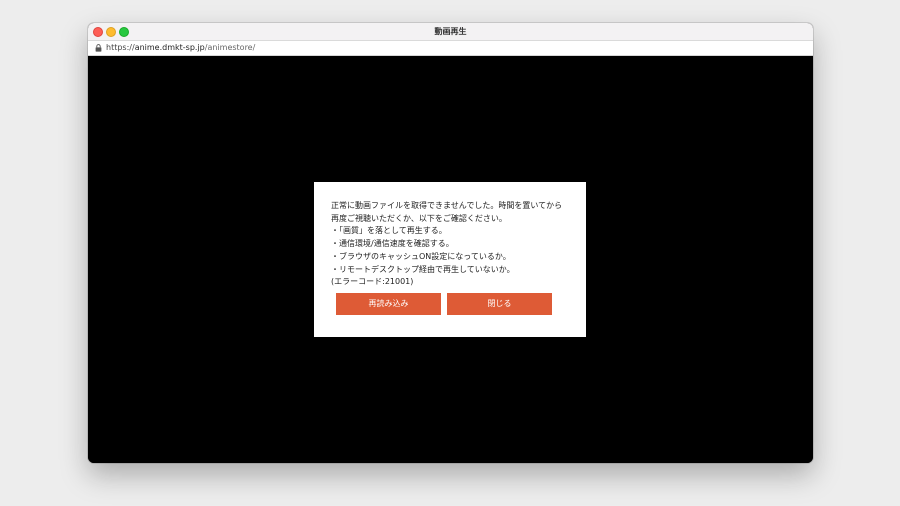 The width and height of the screenshot is (900, 506). What do you see at coordinates (421, 256) in the screenshot?
I see `error-message-line: ・ブラウザのキャッシュON設定になっているか。` at bounding box center [421, 256].